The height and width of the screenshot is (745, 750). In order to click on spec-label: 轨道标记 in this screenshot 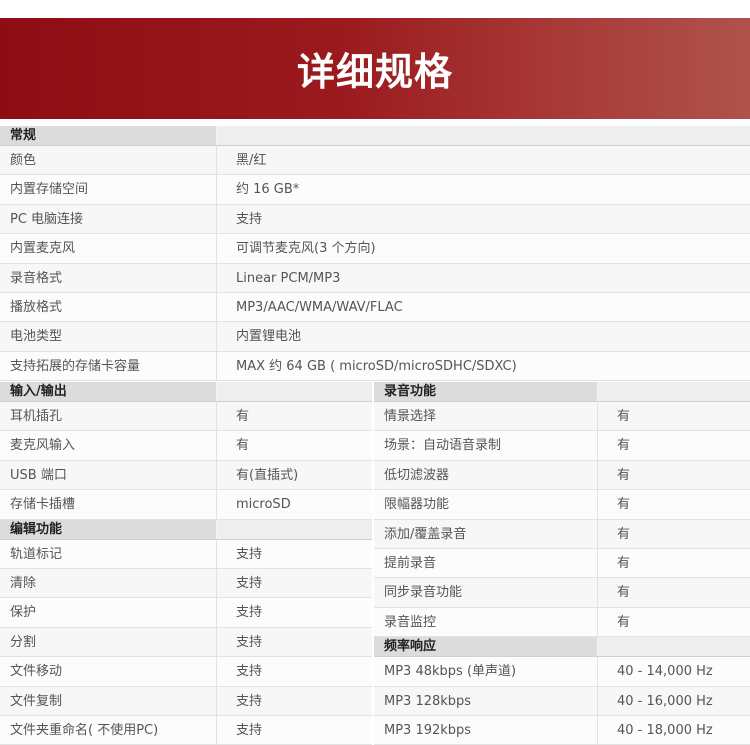, I will do `click(108, 553)`.